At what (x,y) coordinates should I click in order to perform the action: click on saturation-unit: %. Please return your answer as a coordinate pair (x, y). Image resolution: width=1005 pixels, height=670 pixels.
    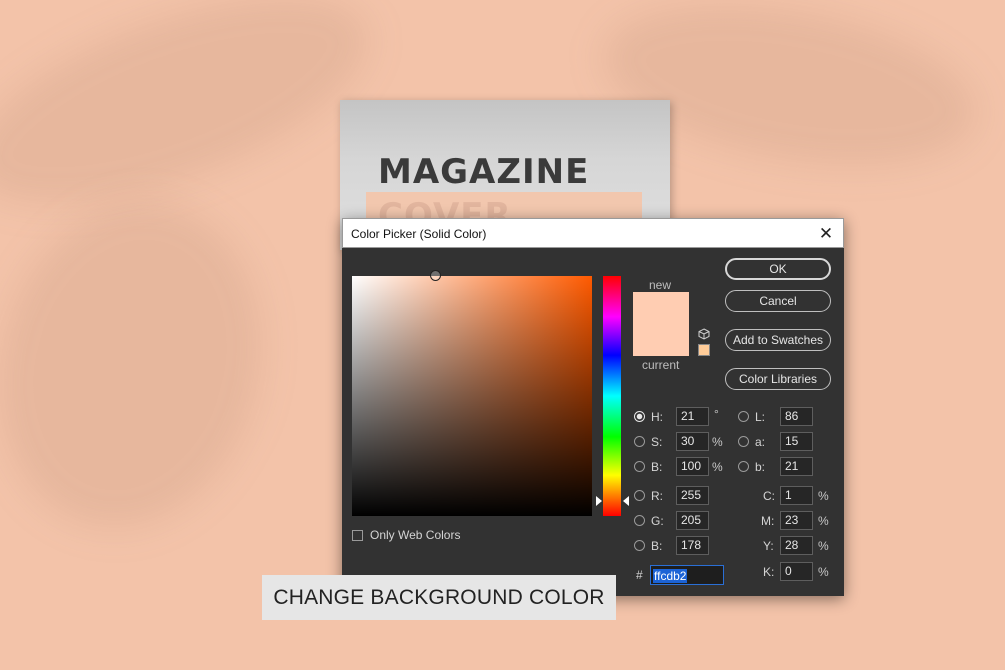
    Looking at the image, I should click on (717, 442).